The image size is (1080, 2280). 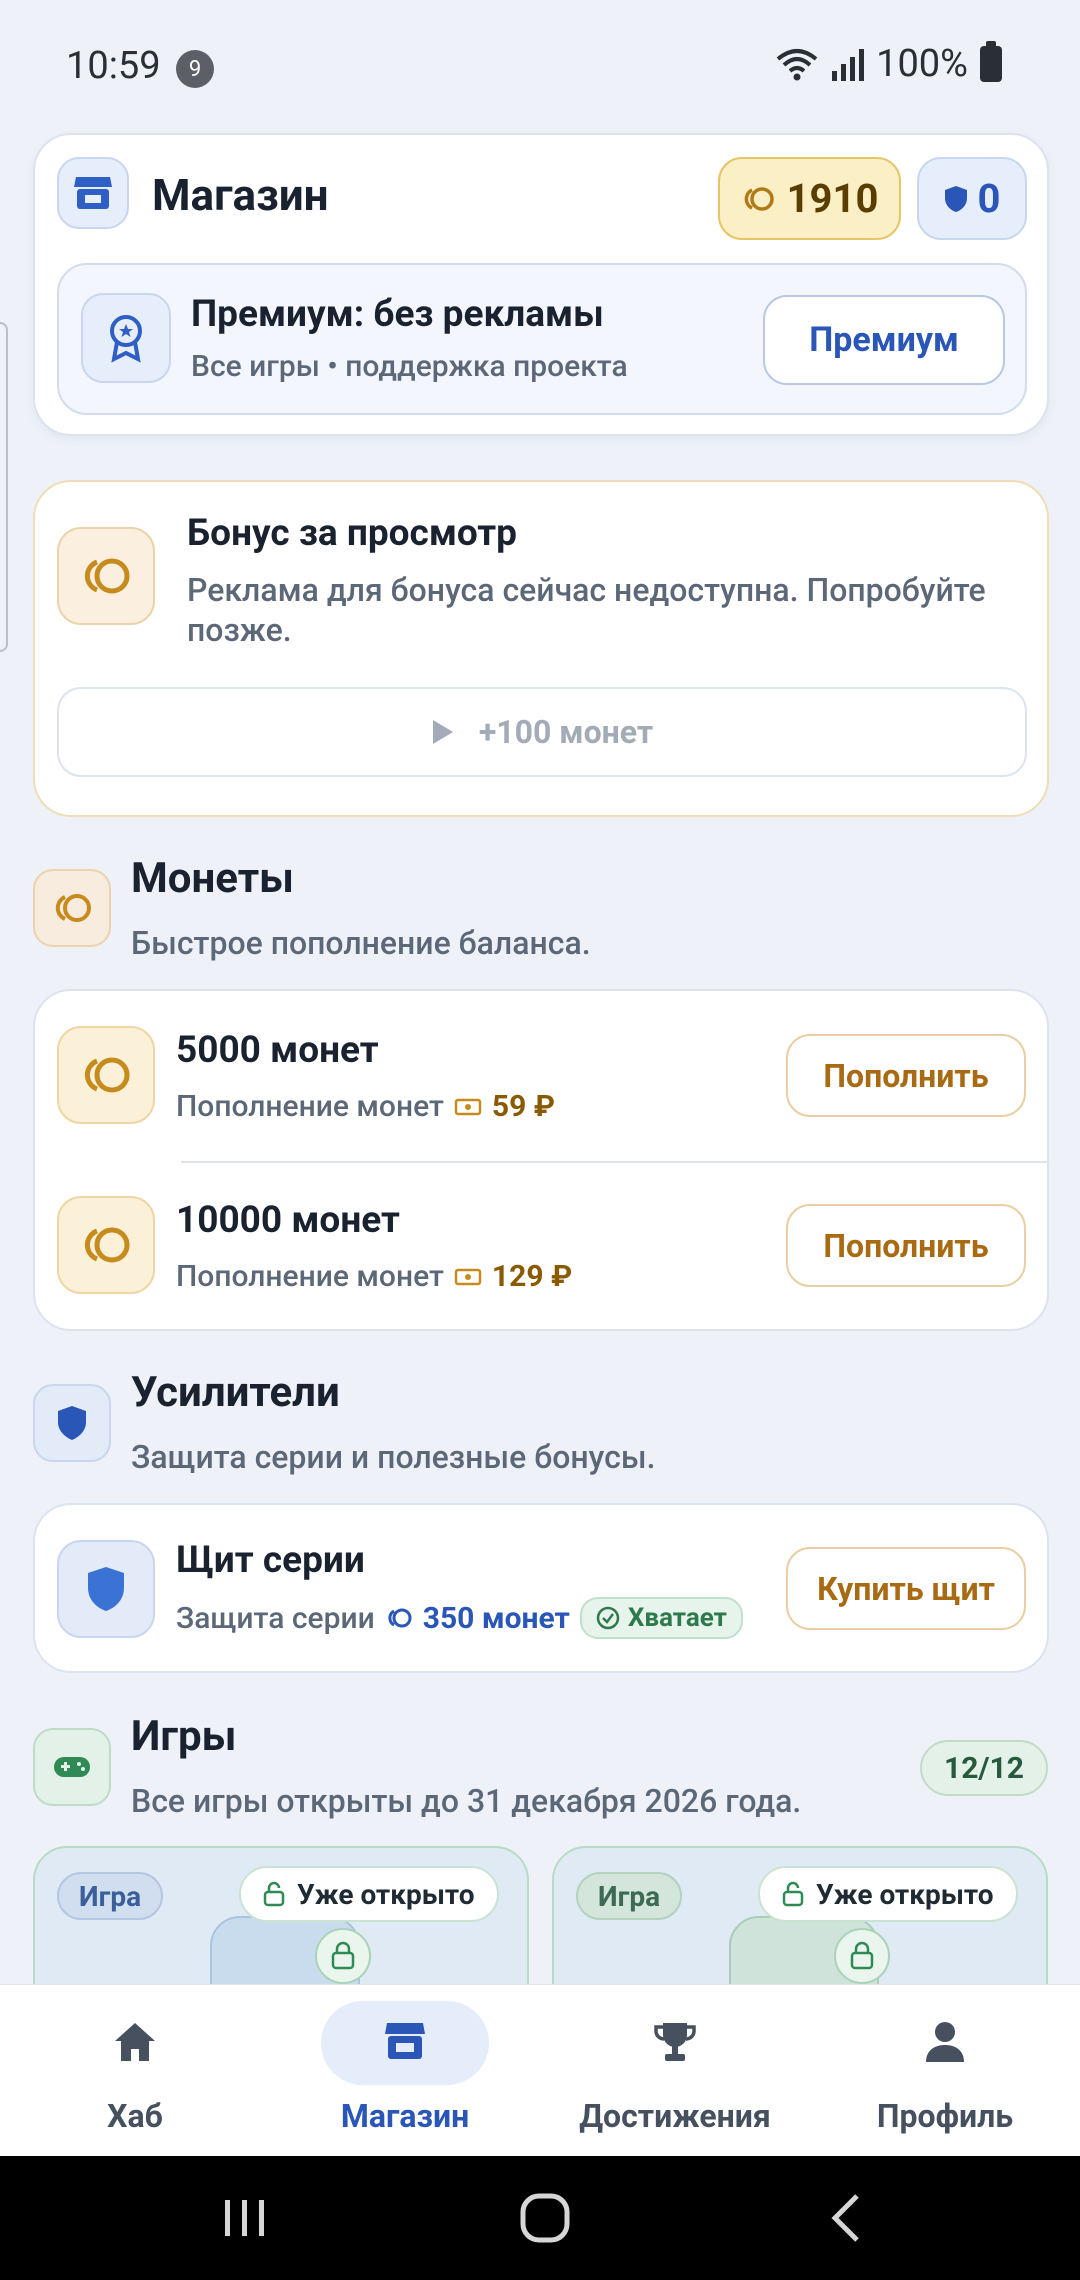 What do you see at coordinates (270, 1560) in the screenshot?
I see `shield-title: Щит серии` at bounding box center [270, 1560].